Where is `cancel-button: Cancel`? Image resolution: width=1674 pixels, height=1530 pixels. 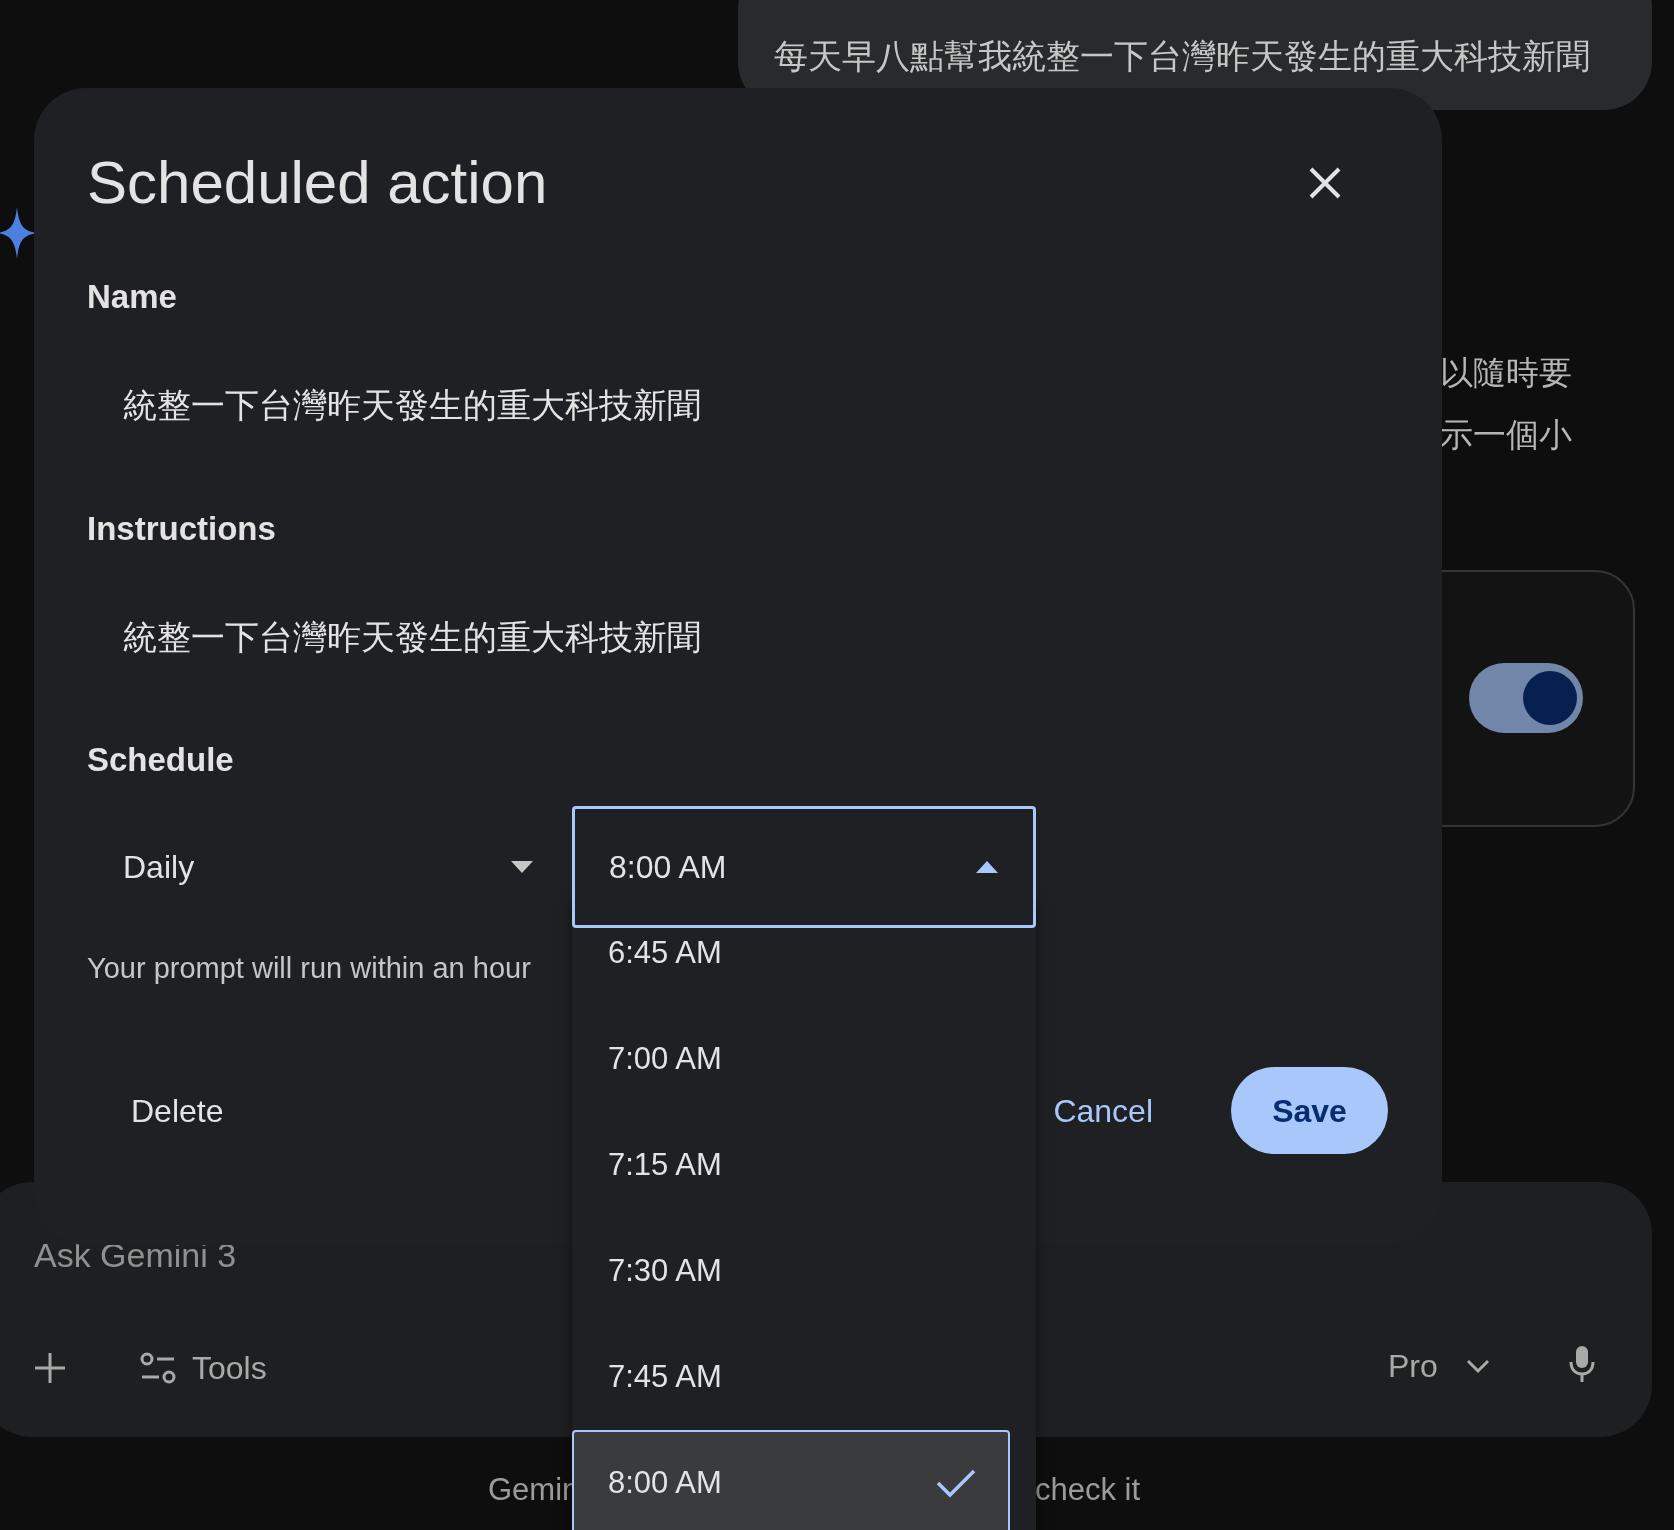
cancel-button: Cancel is located at coordinates (1103, 1110).